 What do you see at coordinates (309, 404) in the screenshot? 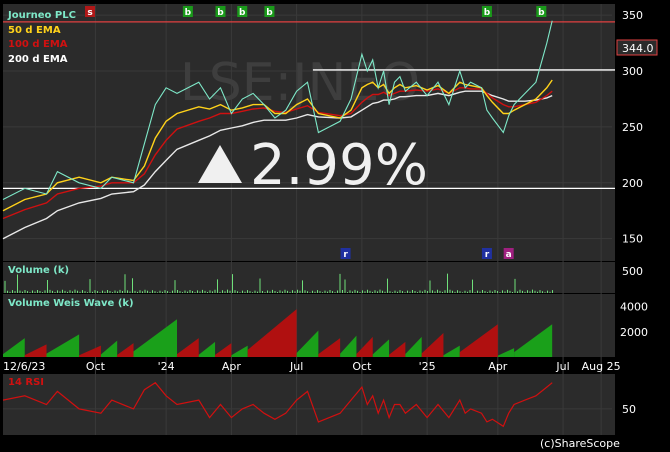
I see `rsi-panel-bg` at bounding box center [309, 404].